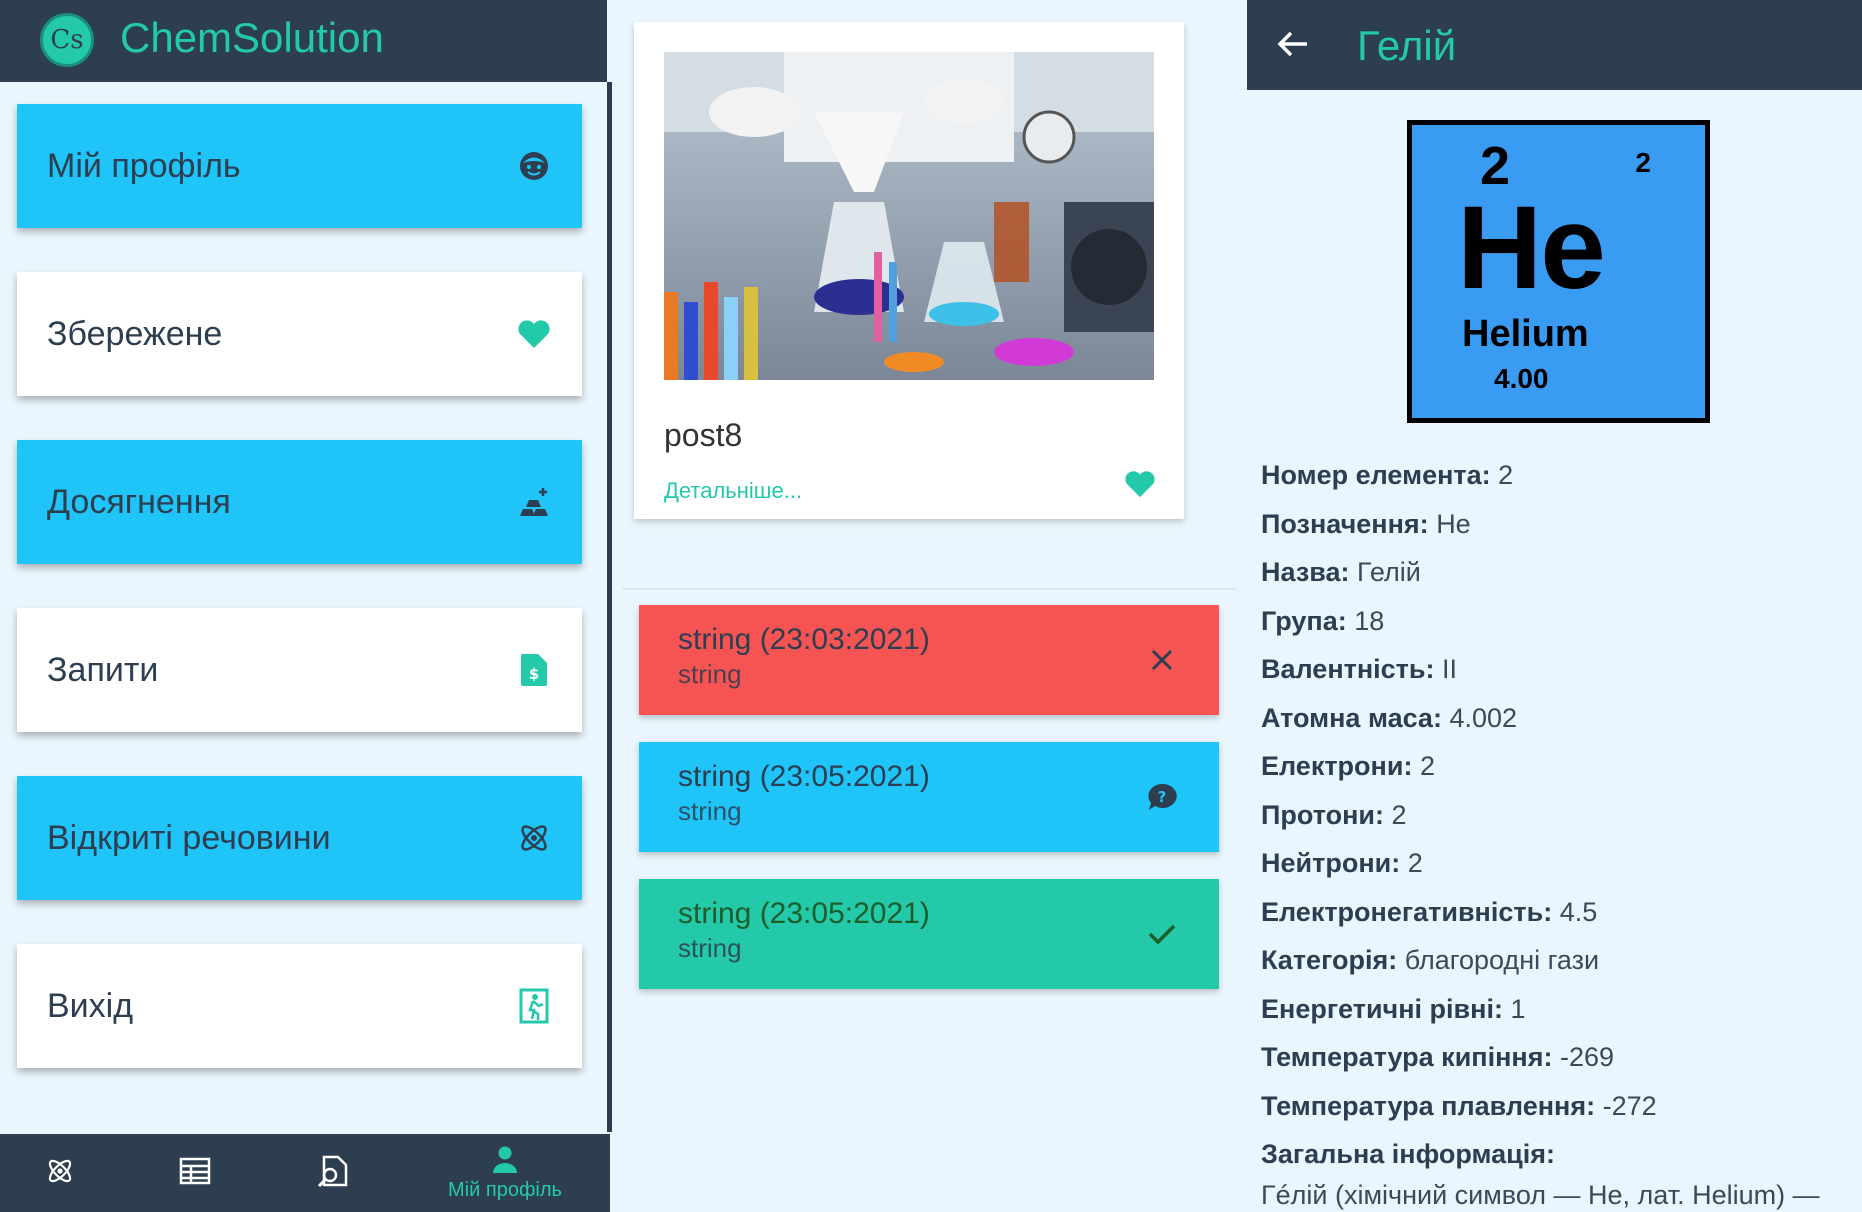  Describe the element at coordinates (1561, 969) in the screenshot. I see `property-row: Категорія: благородні гази` at that location.